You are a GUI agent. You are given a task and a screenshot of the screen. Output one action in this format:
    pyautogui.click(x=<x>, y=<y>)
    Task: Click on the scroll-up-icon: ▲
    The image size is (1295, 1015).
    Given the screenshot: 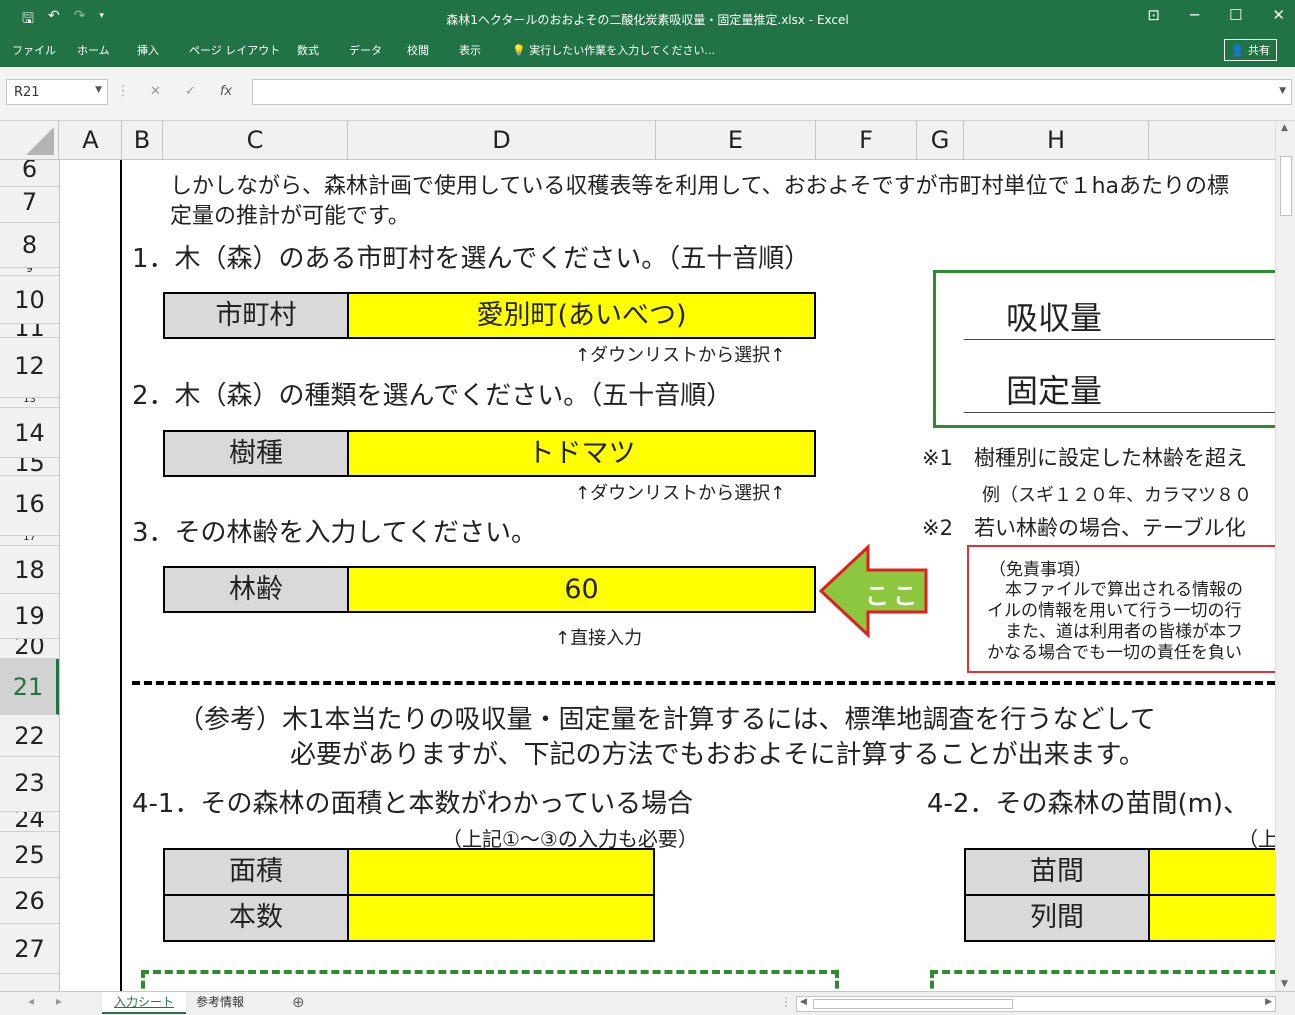 What is the action you would take?
    pyautogui.click(x=1284, y=128)
    